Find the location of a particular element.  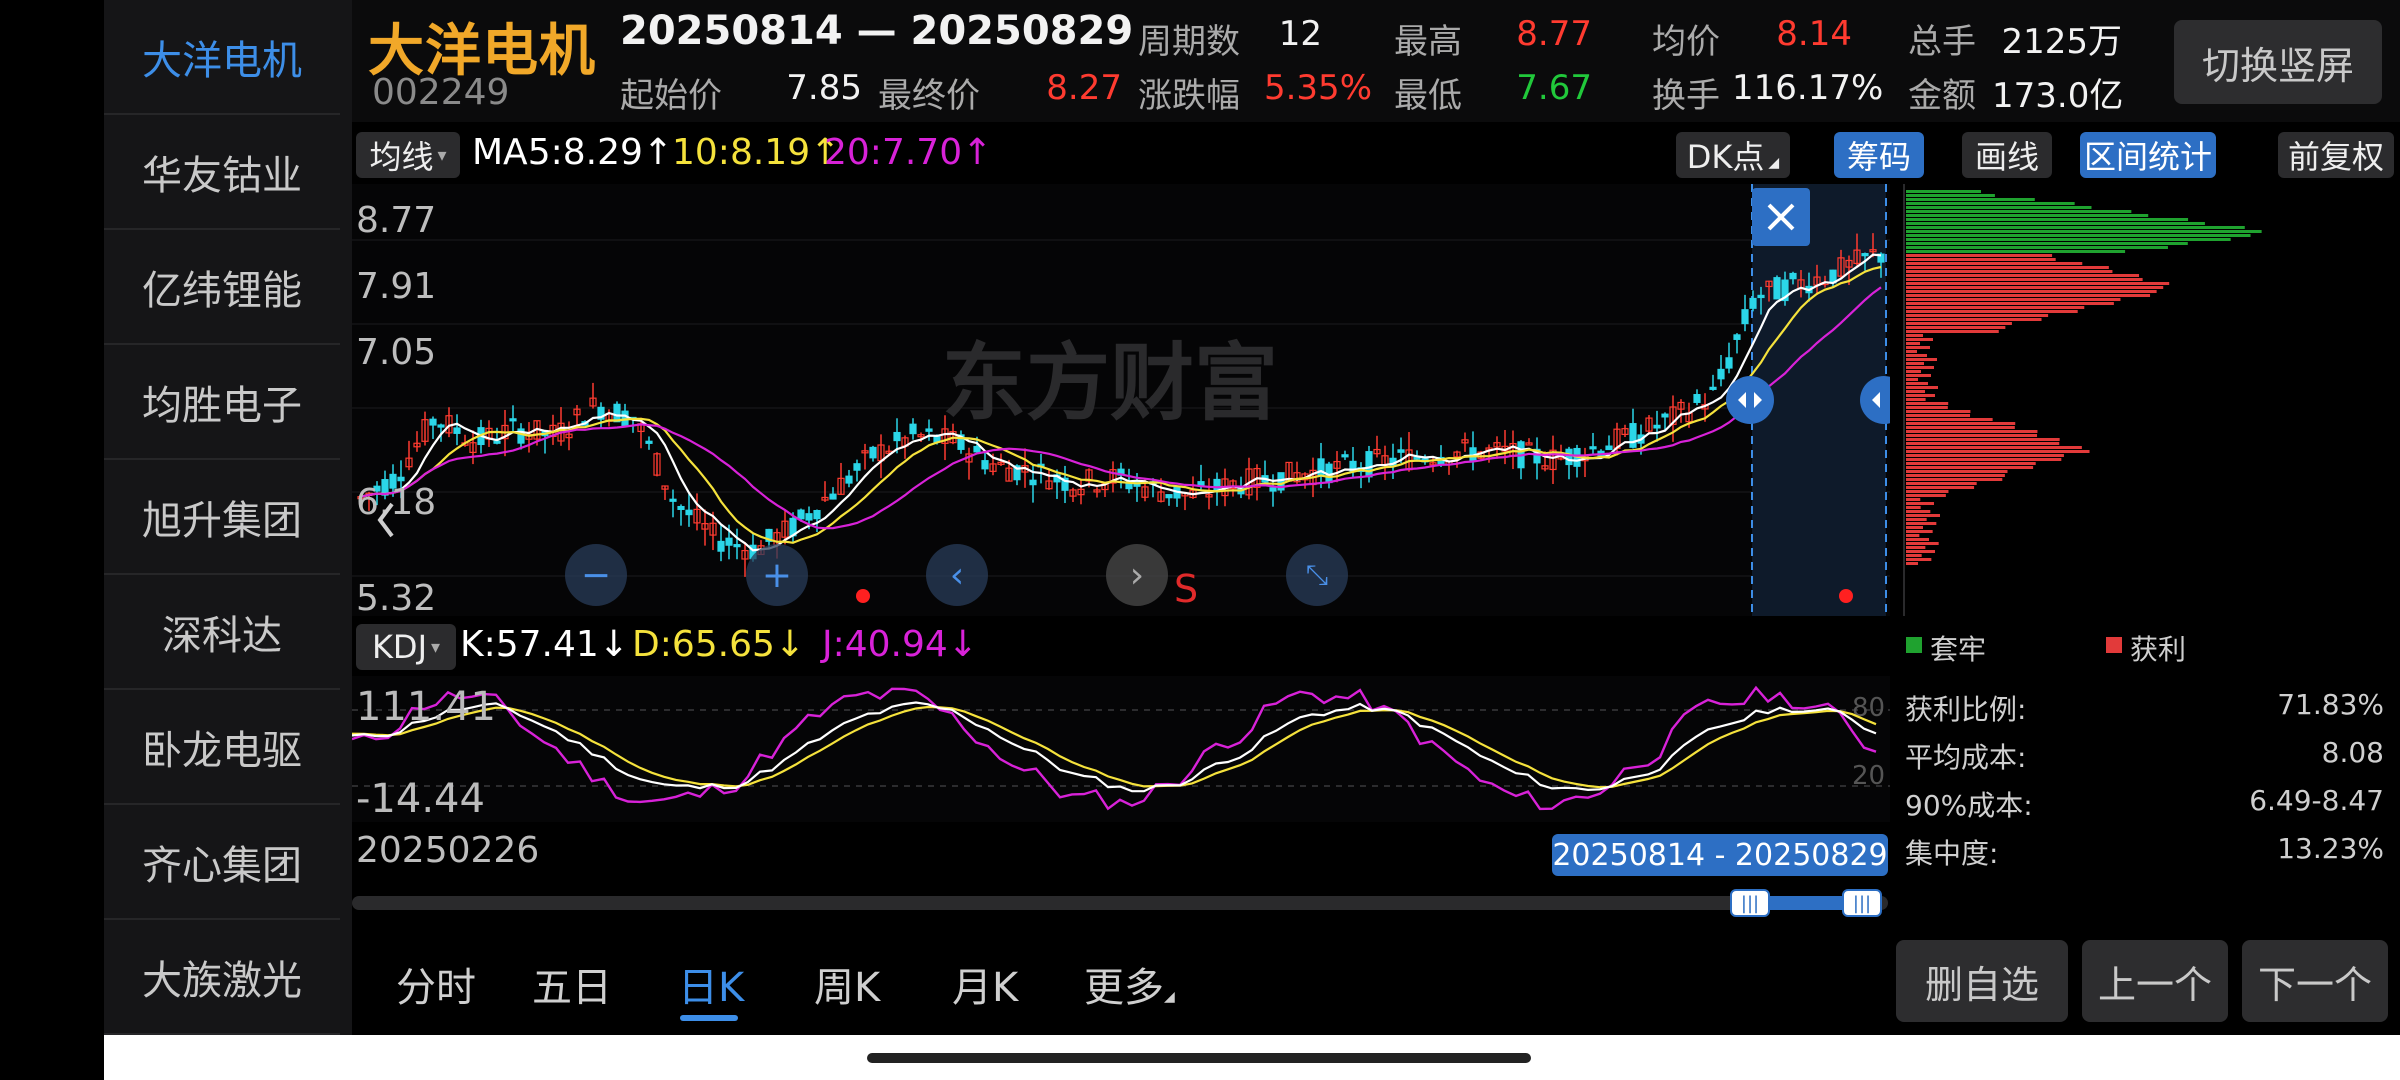

kdj-80-label: 80 is located at coordinates (1868, 708).